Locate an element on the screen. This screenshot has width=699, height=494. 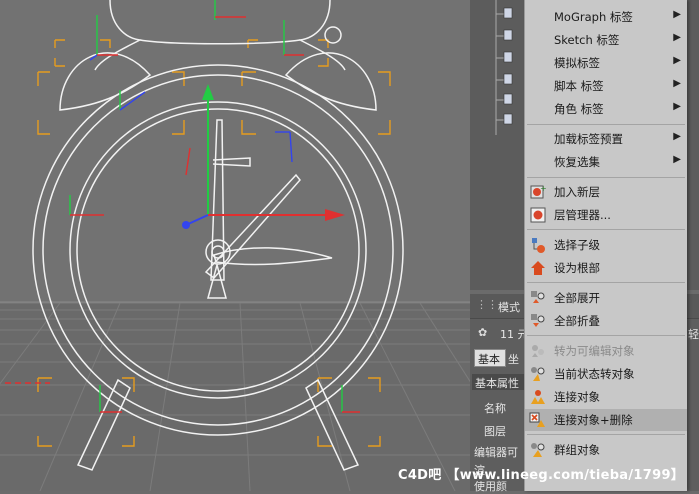
current-state-icon is located at coordinates (538, 374).